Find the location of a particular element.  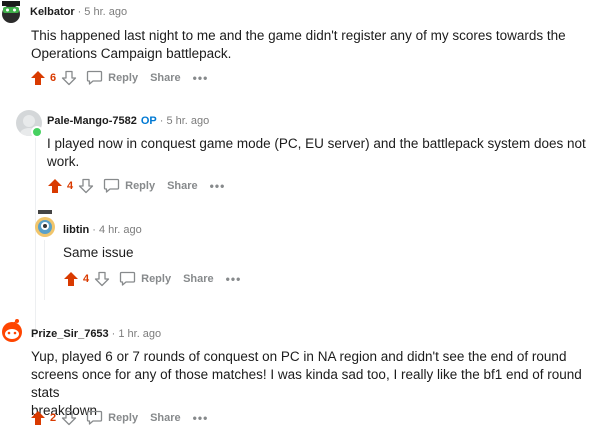

comment-actions: 6 Reply Share ••• is located at coordinates (118, 78).